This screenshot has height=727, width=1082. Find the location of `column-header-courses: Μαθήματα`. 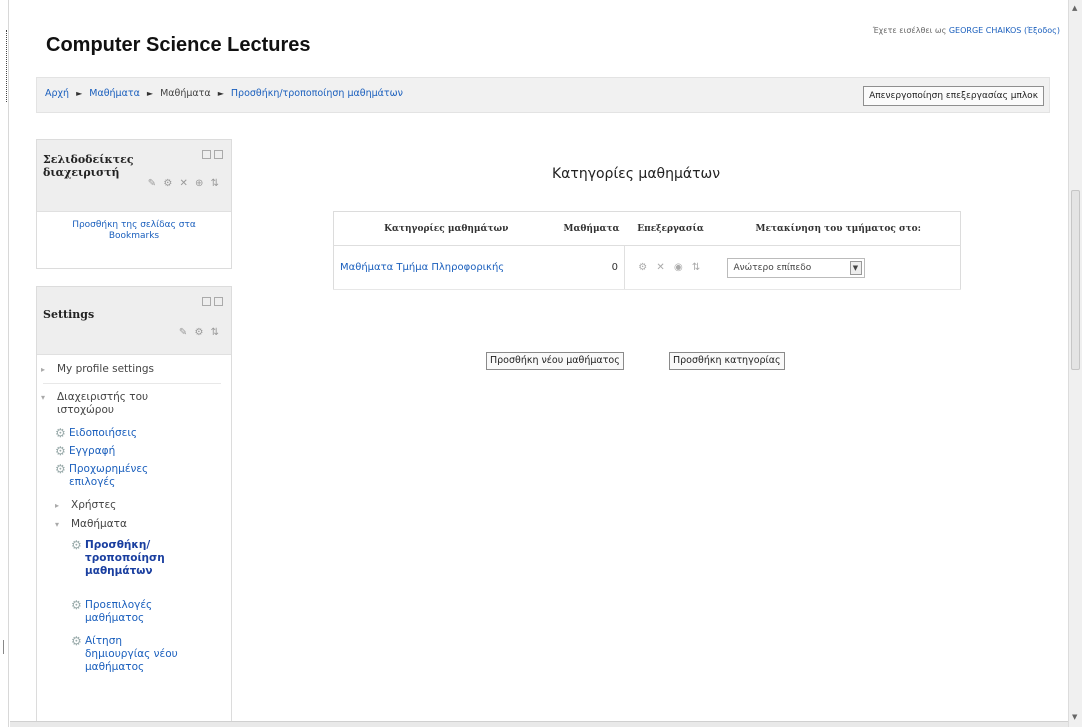

column-header-courses: Μαθήματα is located at coordinates (591, 228).